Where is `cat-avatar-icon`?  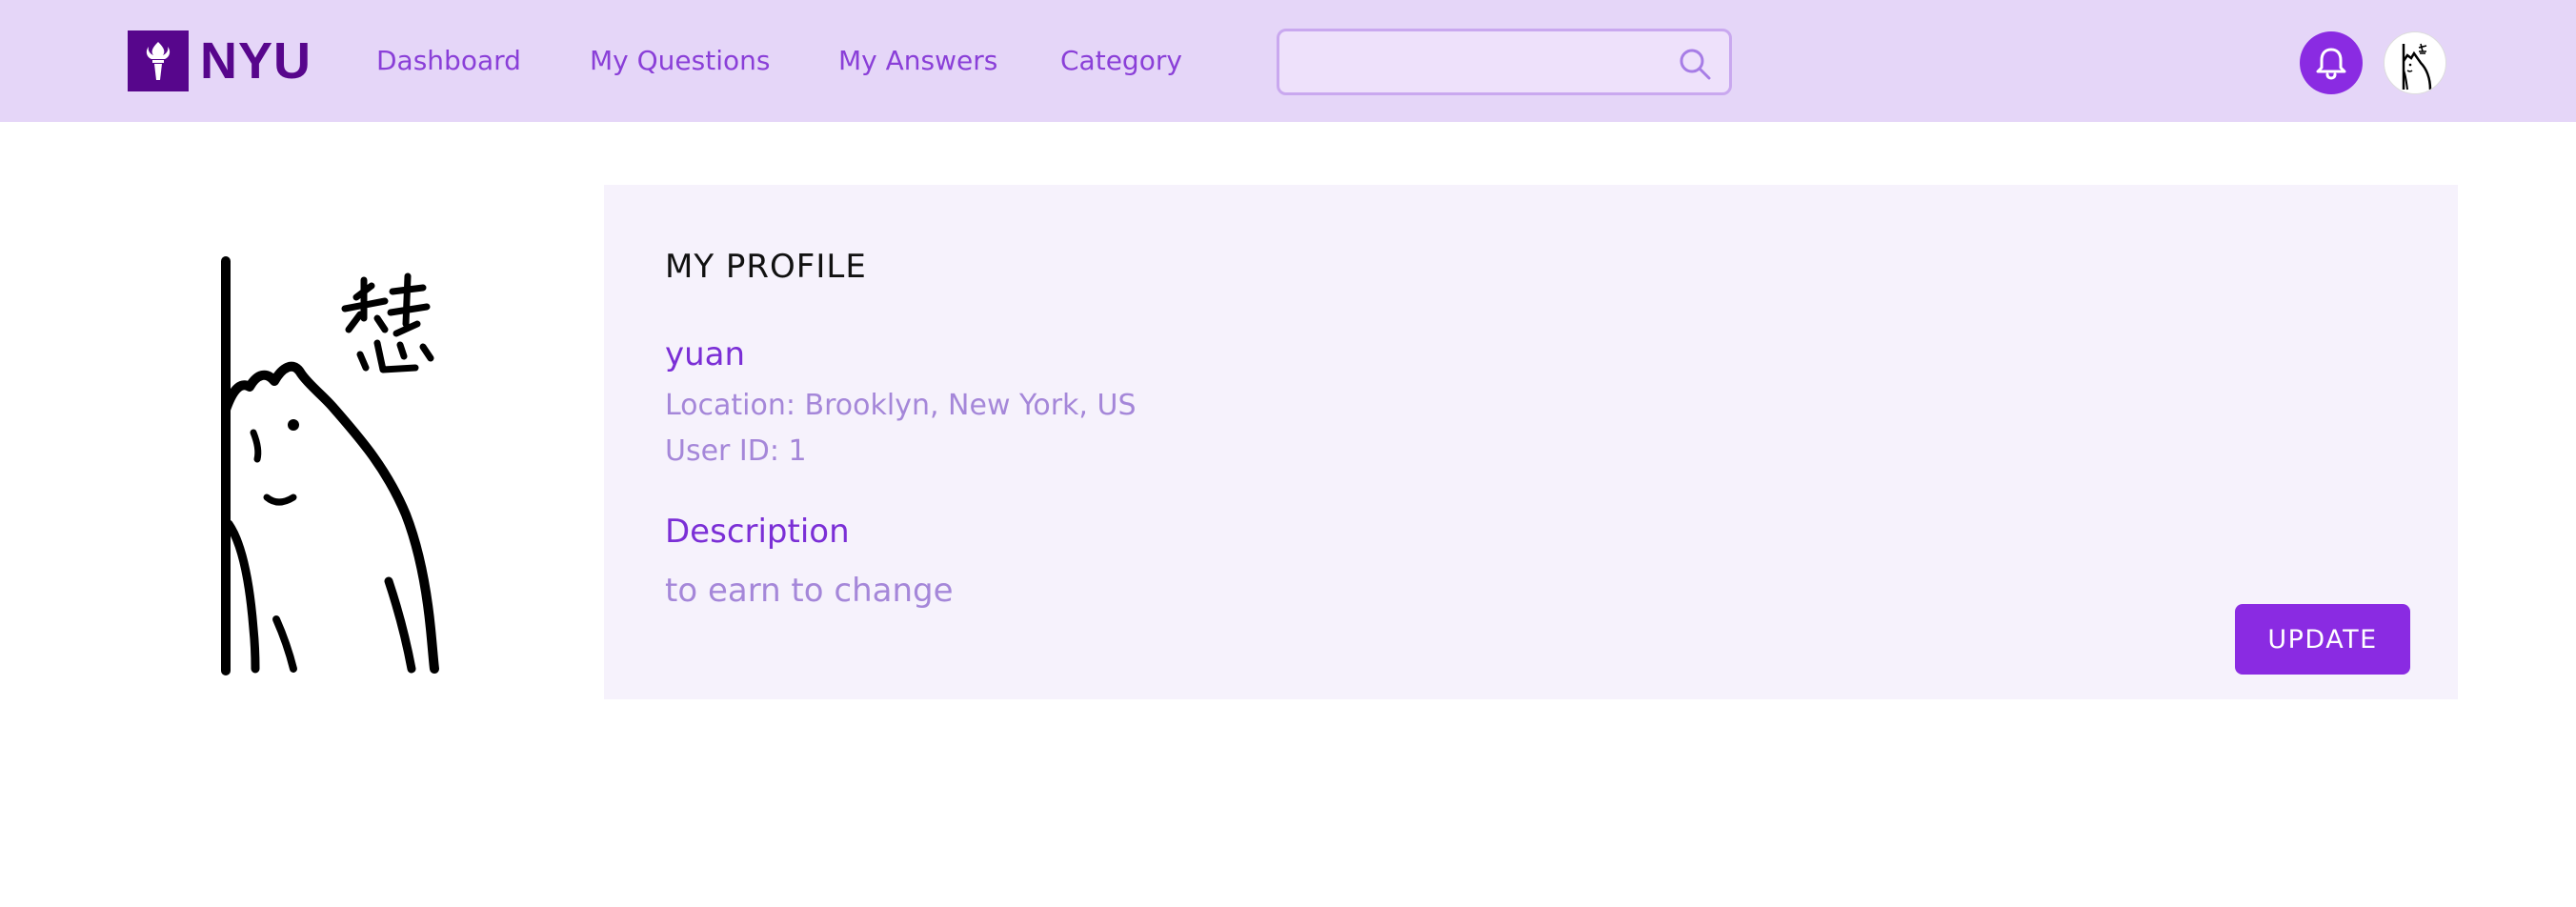 cat-avatar-icon is located at coordinates (2417, 67).